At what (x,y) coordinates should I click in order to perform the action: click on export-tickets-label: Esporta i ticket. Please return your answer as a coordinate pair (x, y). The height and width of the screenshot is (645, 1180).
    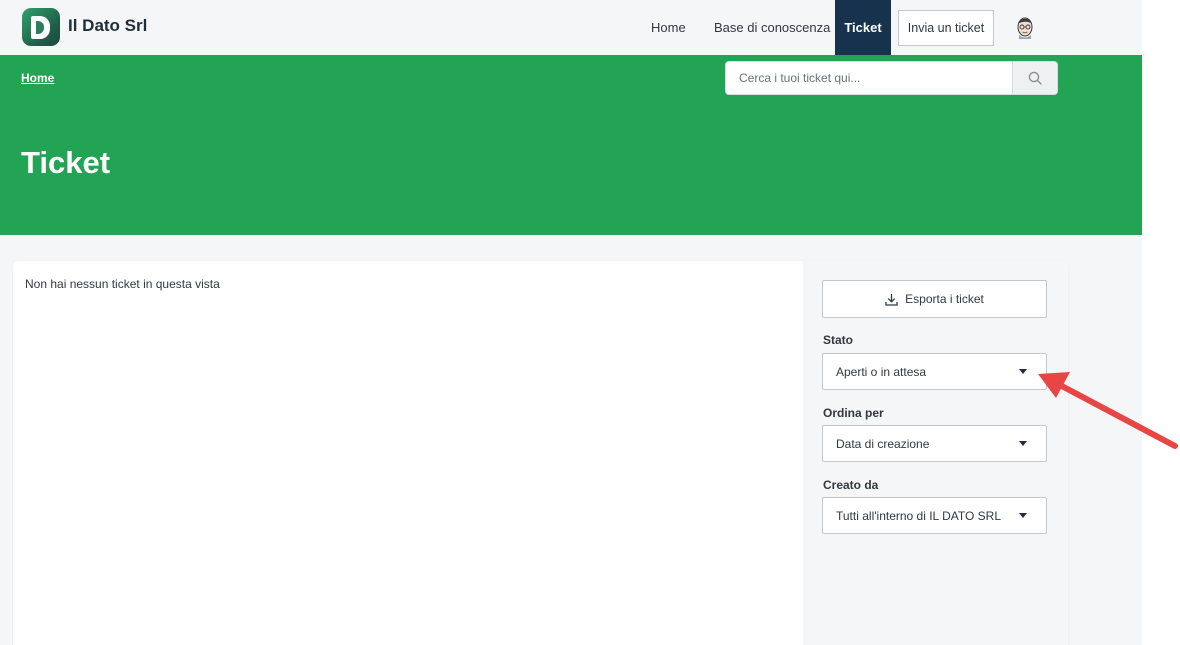
    Looking at the image, I should click on (944, 299).